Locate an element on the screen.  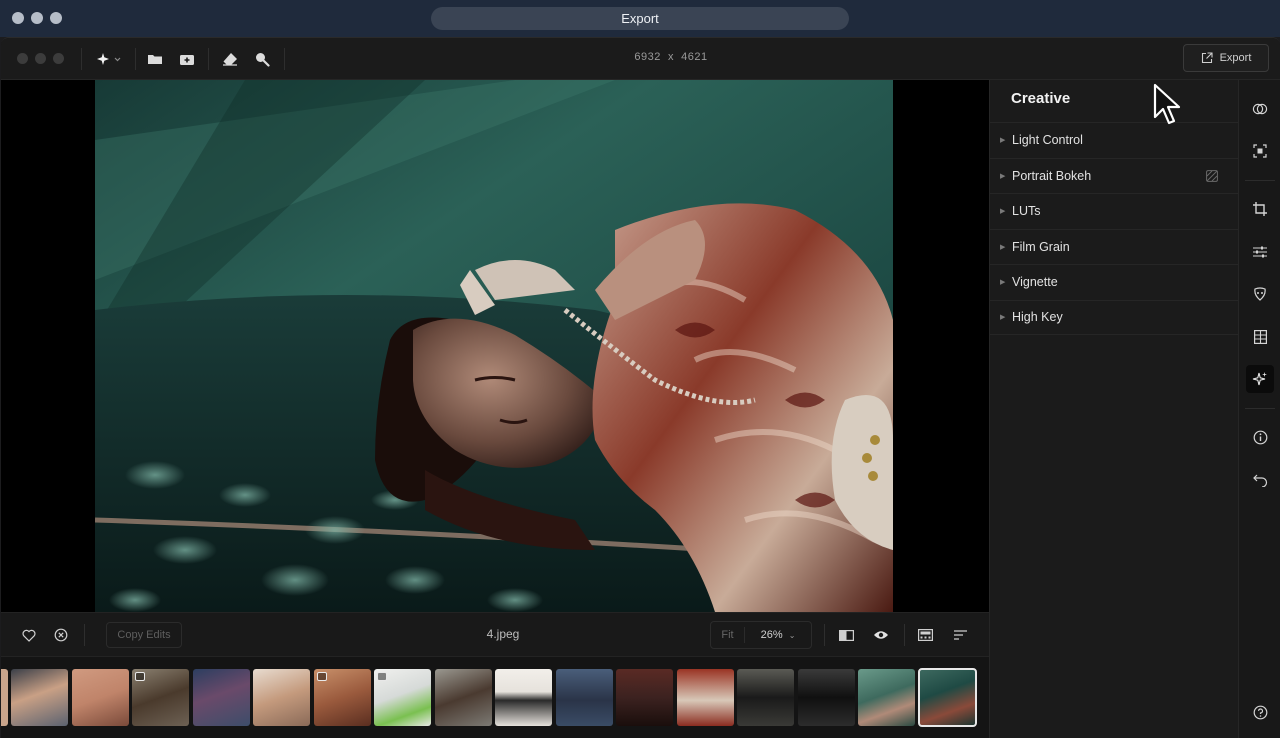
panel-item-portrait-bokeh: ▶ Portrait Bokeh is located at coordinates (1114, 175).